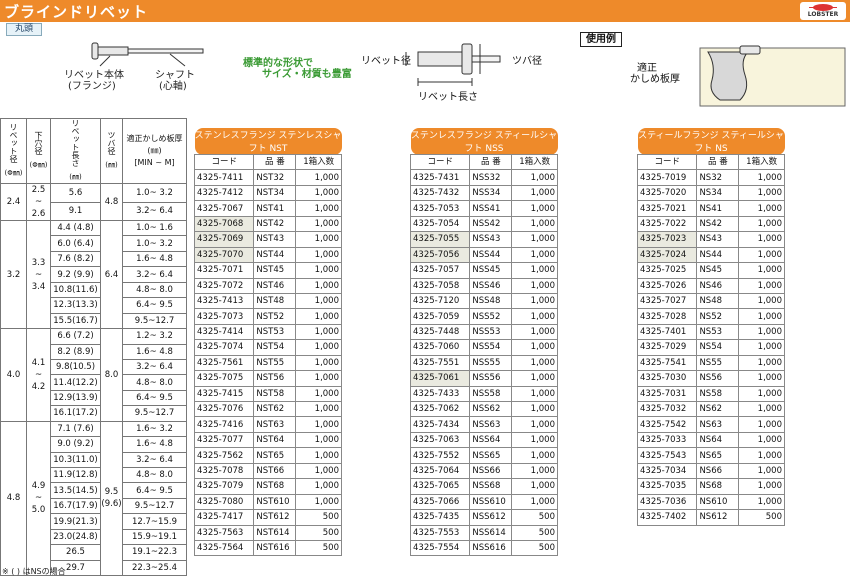  I want to click on cell-part: NST44, so click(275, 255).